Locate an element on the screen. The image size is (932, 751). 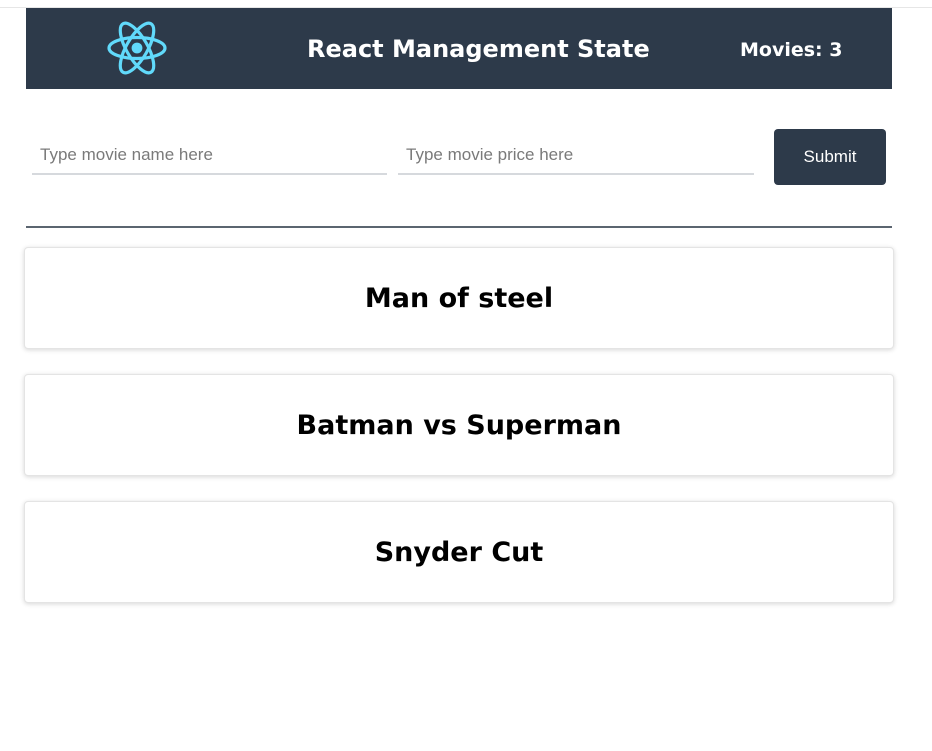
movie-card: Man of steel is located at coordinates (459, 298).